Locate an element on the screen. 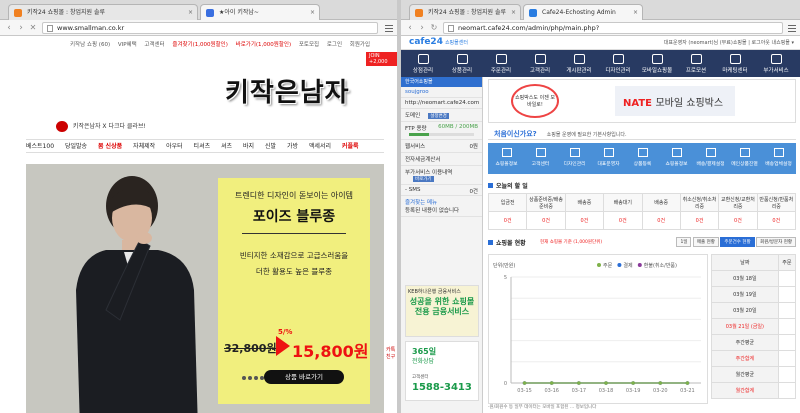 Image resolution: width=800 pixels, height=413 pixels. tab-2: ★아이 키작남~ × is located at coordinates (260, 12).